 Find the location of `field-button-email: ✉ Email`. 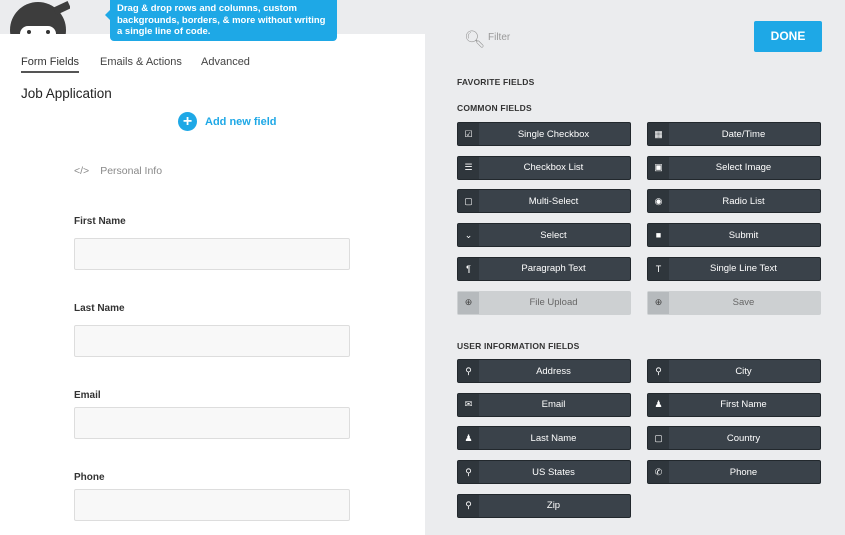

field-button-email: ✉ Email is located at coordinates (544, 404).